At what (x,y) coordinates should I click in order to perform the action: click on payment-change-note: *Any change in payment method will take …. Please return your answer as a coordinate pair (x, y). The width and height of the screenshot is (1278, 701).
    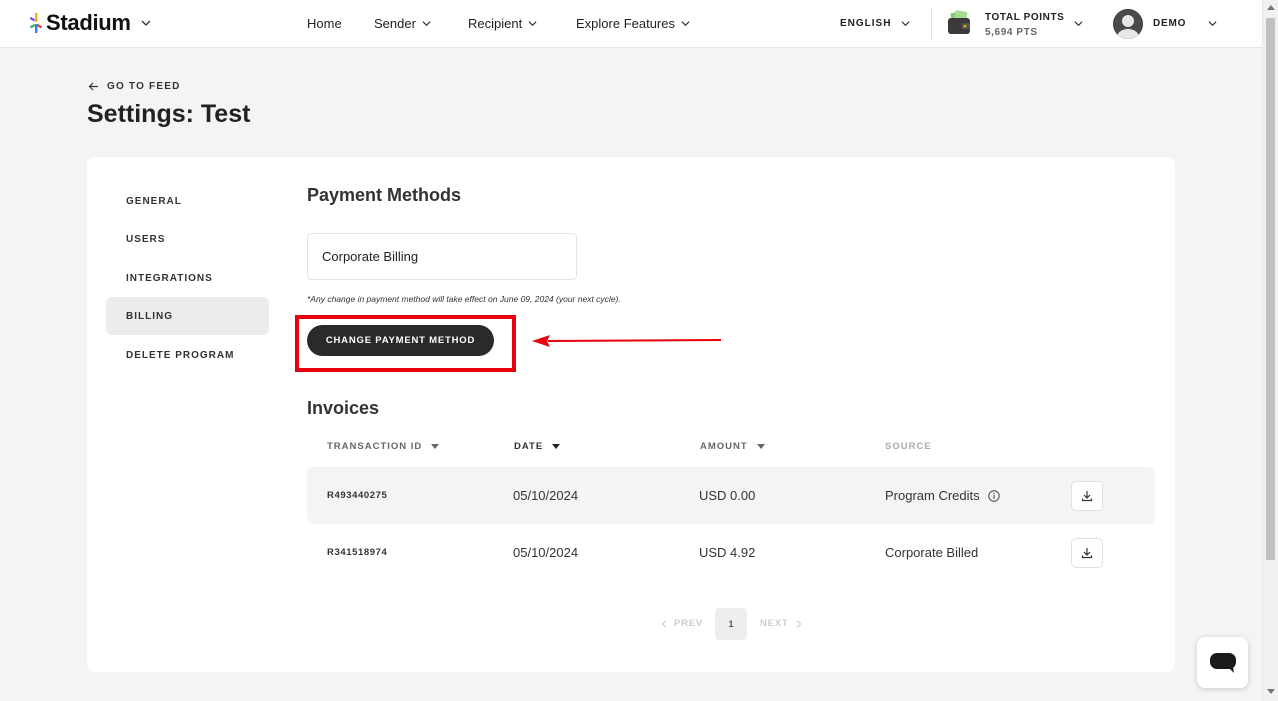
    Looking at the image, I should click on (464, 299).